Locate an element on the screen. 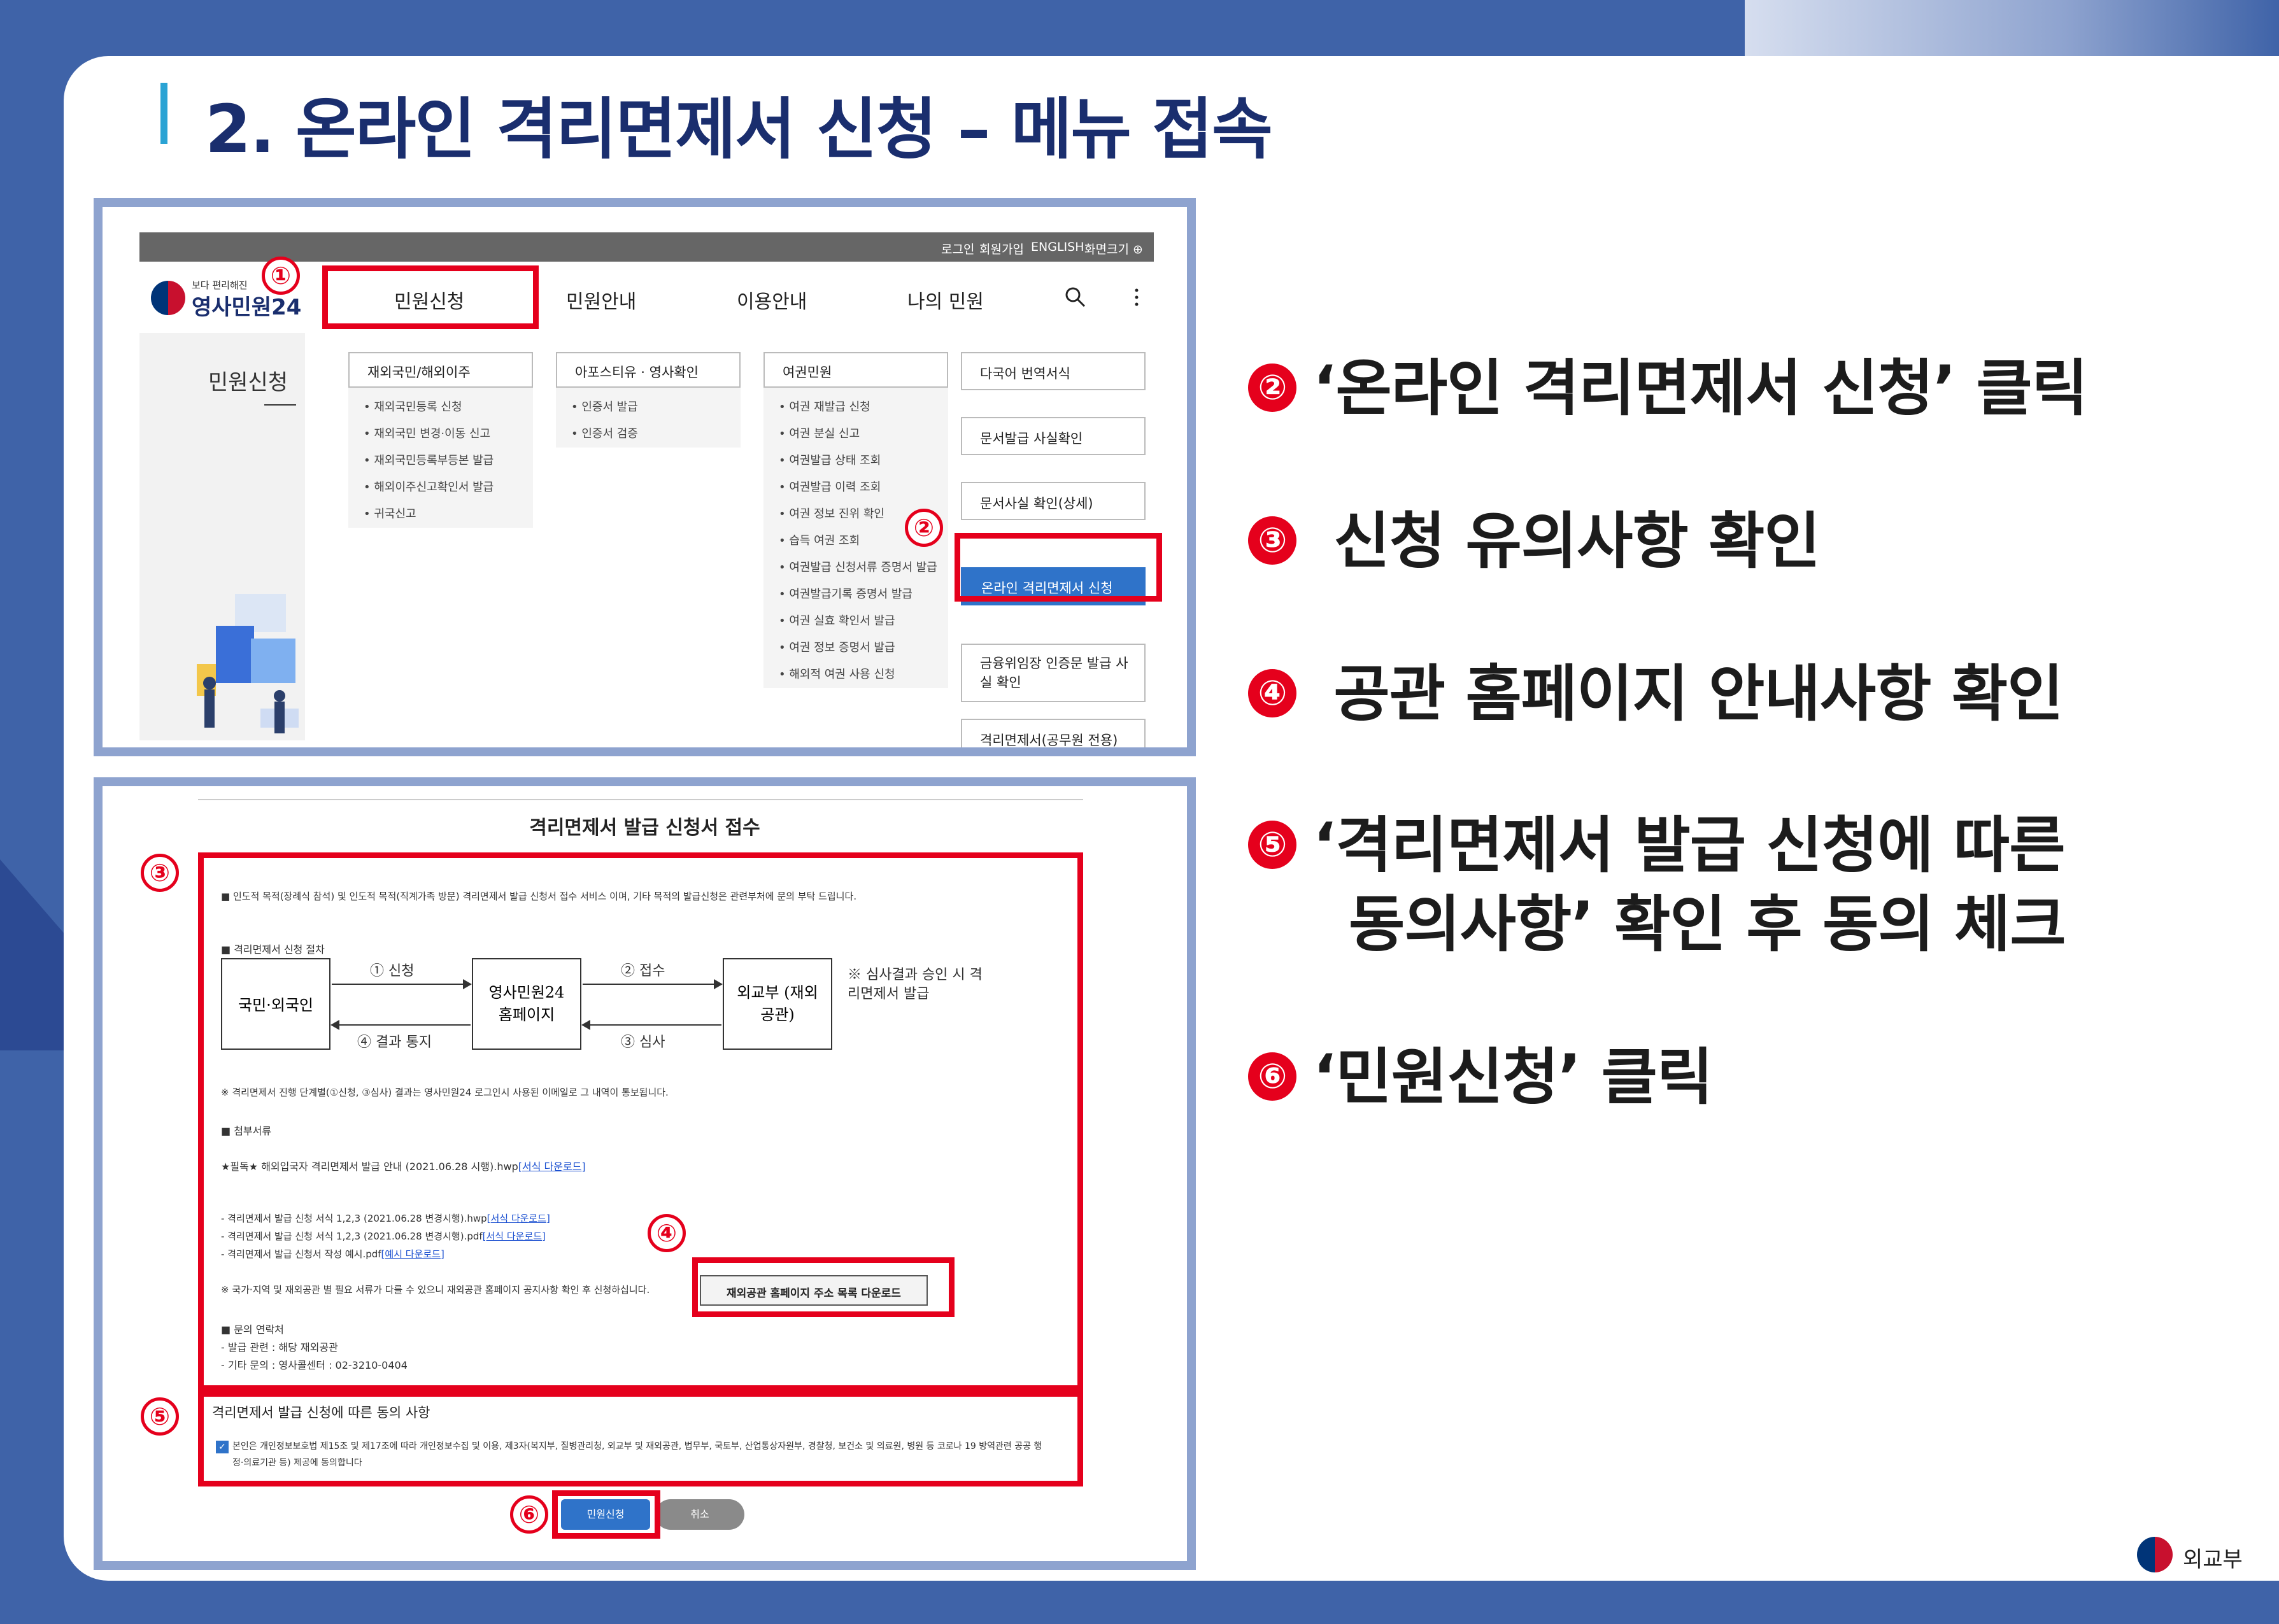 The image size is (2279, 1624). financial-proxy-button: 금융위임장 인증문 발급 사실 확인 is located at coordinates (1053, 673).